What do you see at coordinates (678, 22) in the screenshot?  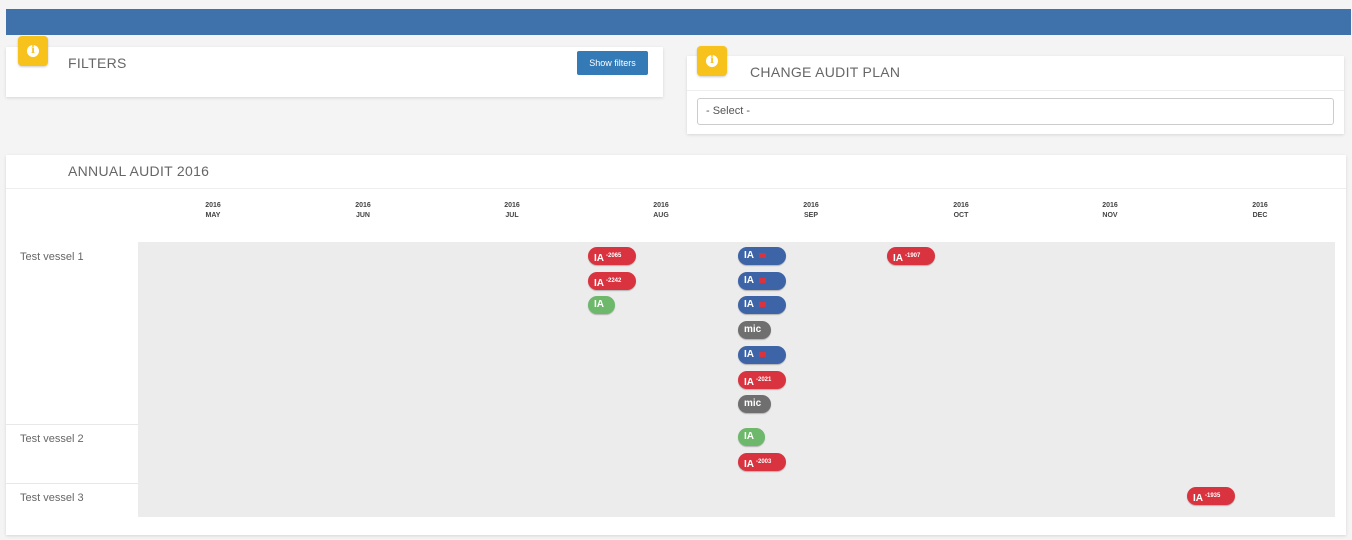 I see `top-bar` at bounding box center [678, 22].